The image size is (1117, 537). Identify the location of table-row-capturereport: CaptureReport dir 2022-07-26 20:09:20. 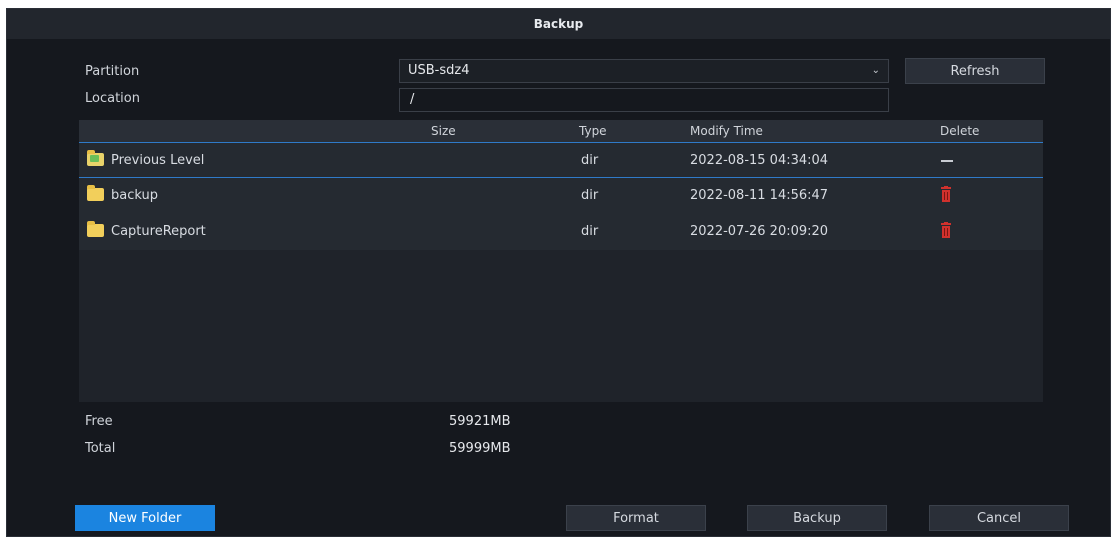
(561, 232).